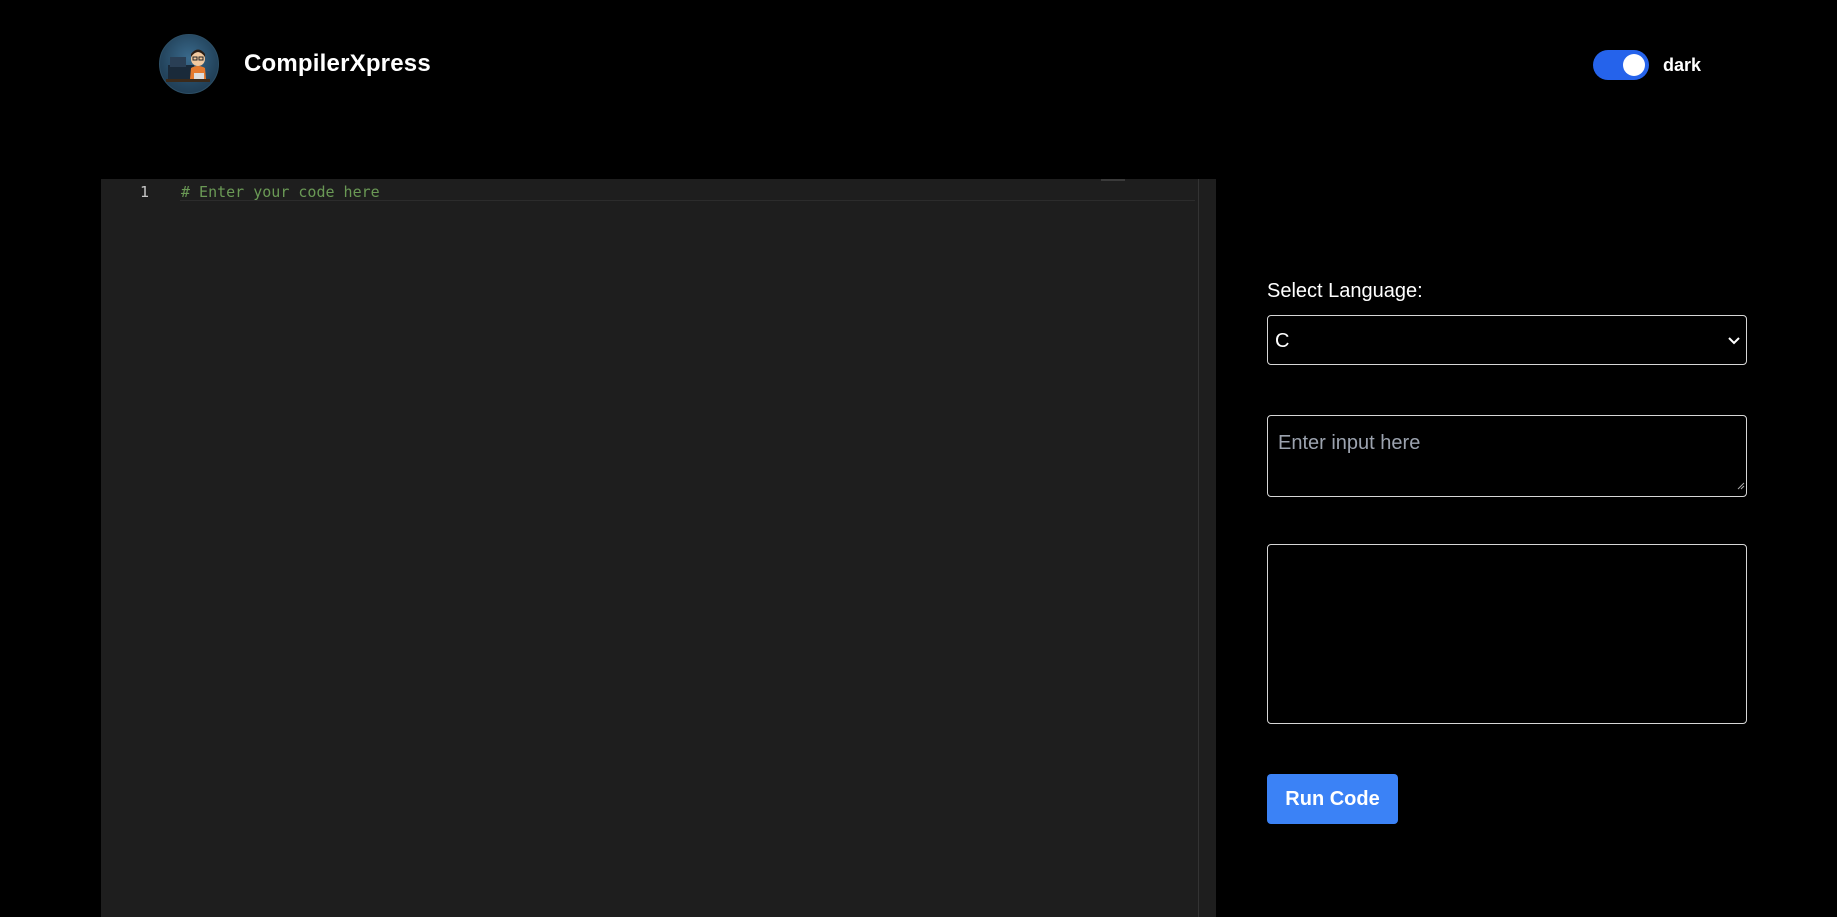 The image size is (1837, 917). Describe the element at coordinates (1507, 456) in the screenshot. I see `stdin-input: Enter input here` at that location.